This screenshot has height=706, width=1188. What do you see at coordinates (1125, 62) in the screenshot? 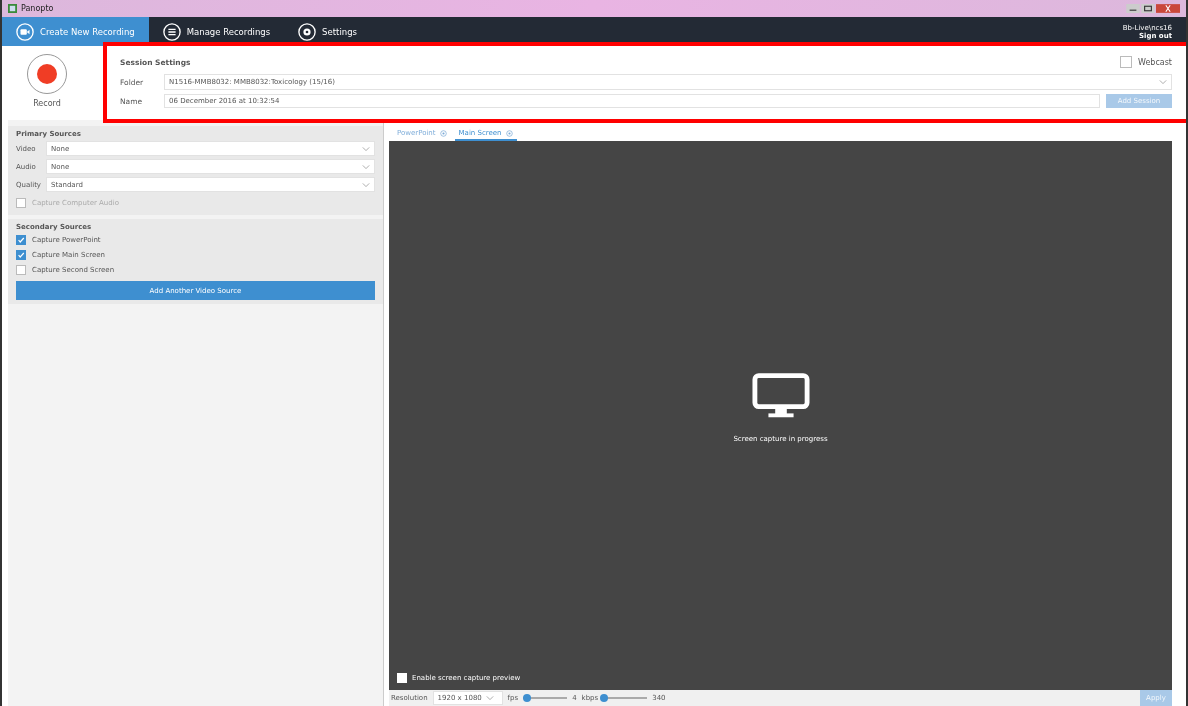
I see `webcast-checkbox` at bounding box center [1125, 62].